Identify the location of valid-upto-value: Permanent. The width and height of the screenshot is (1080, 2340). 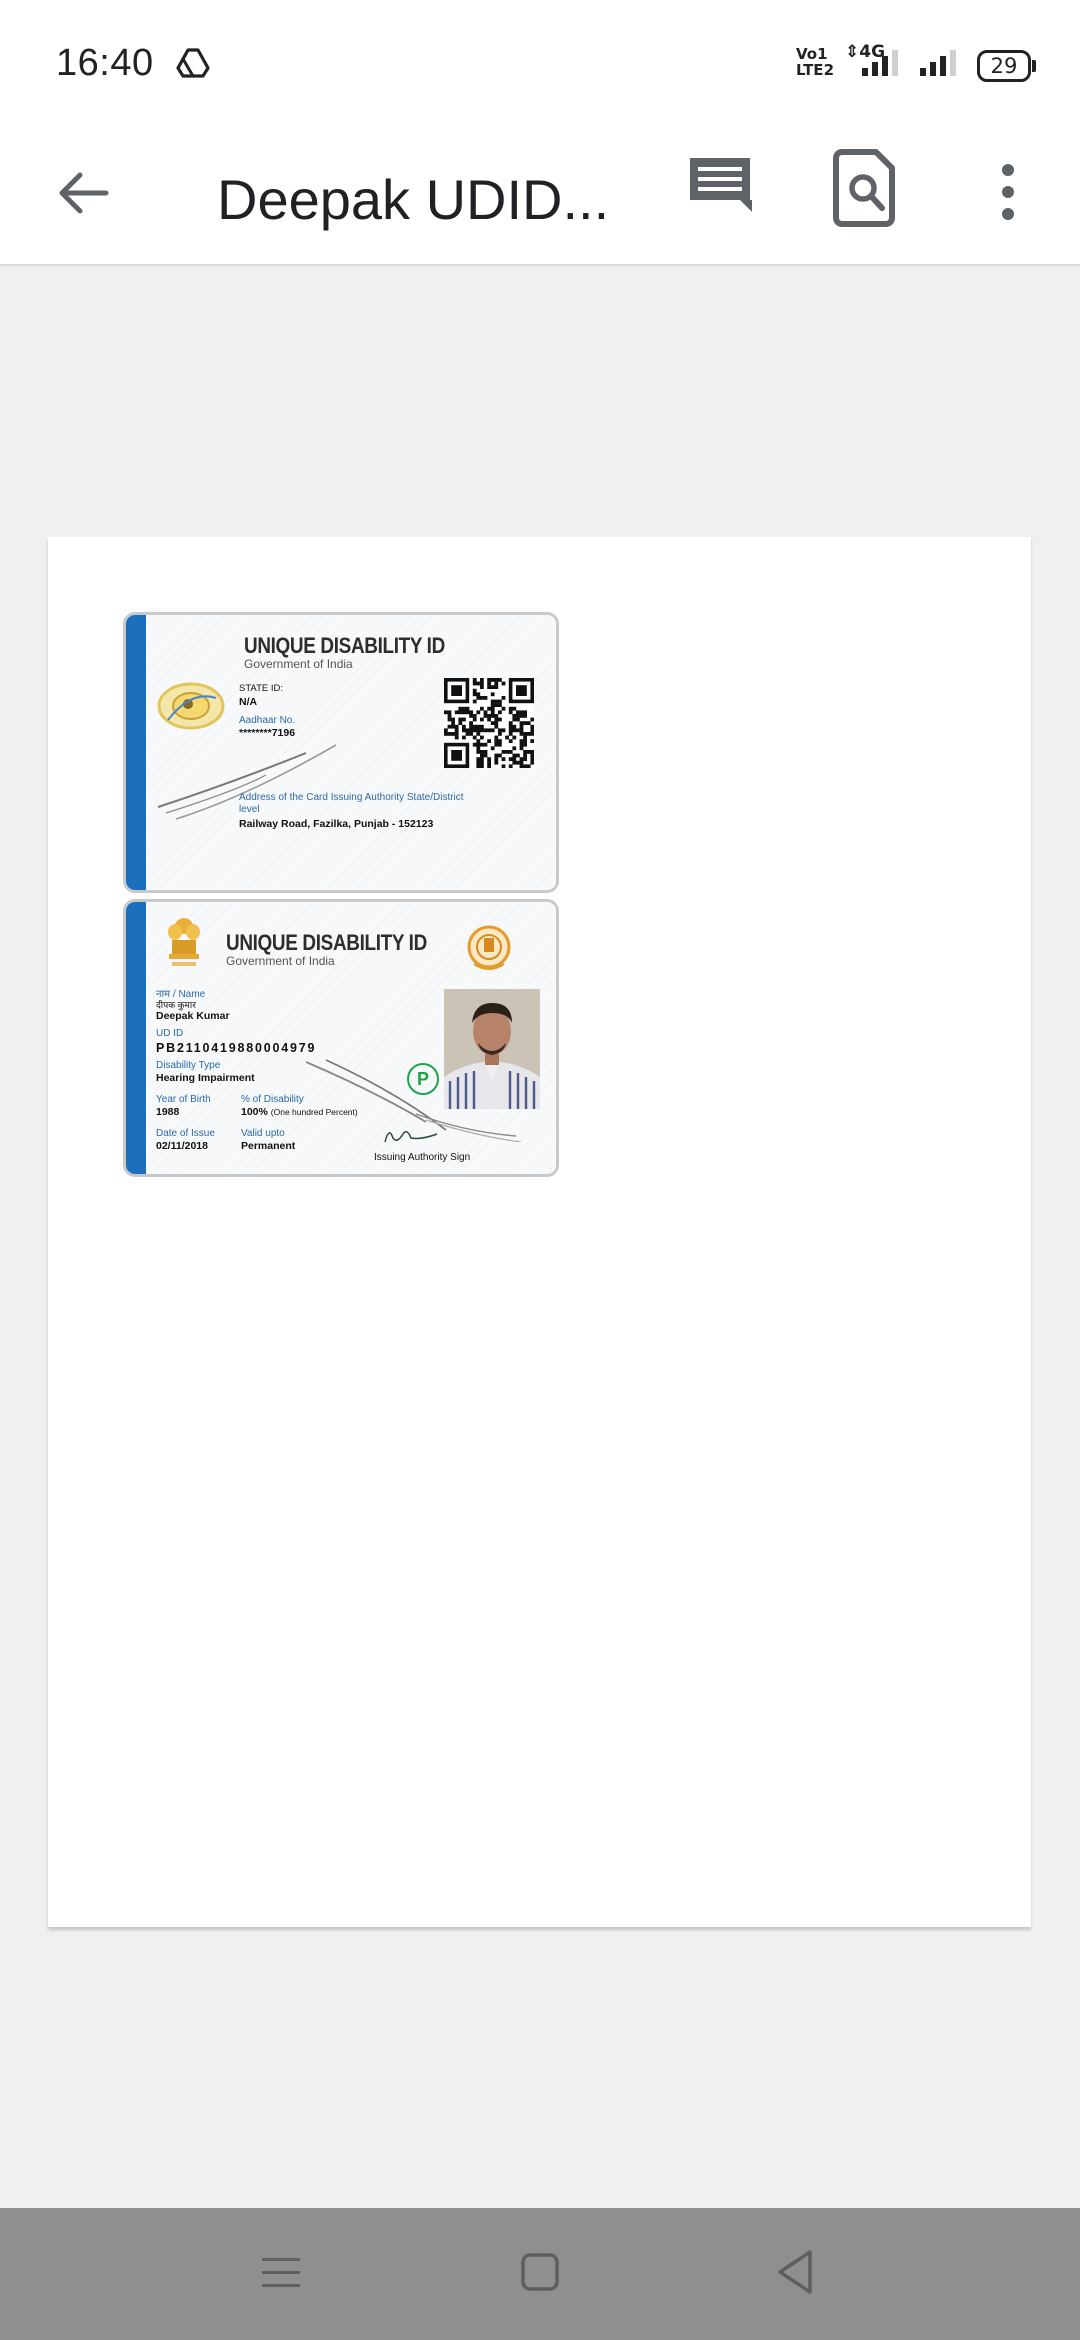
(268, 1146).